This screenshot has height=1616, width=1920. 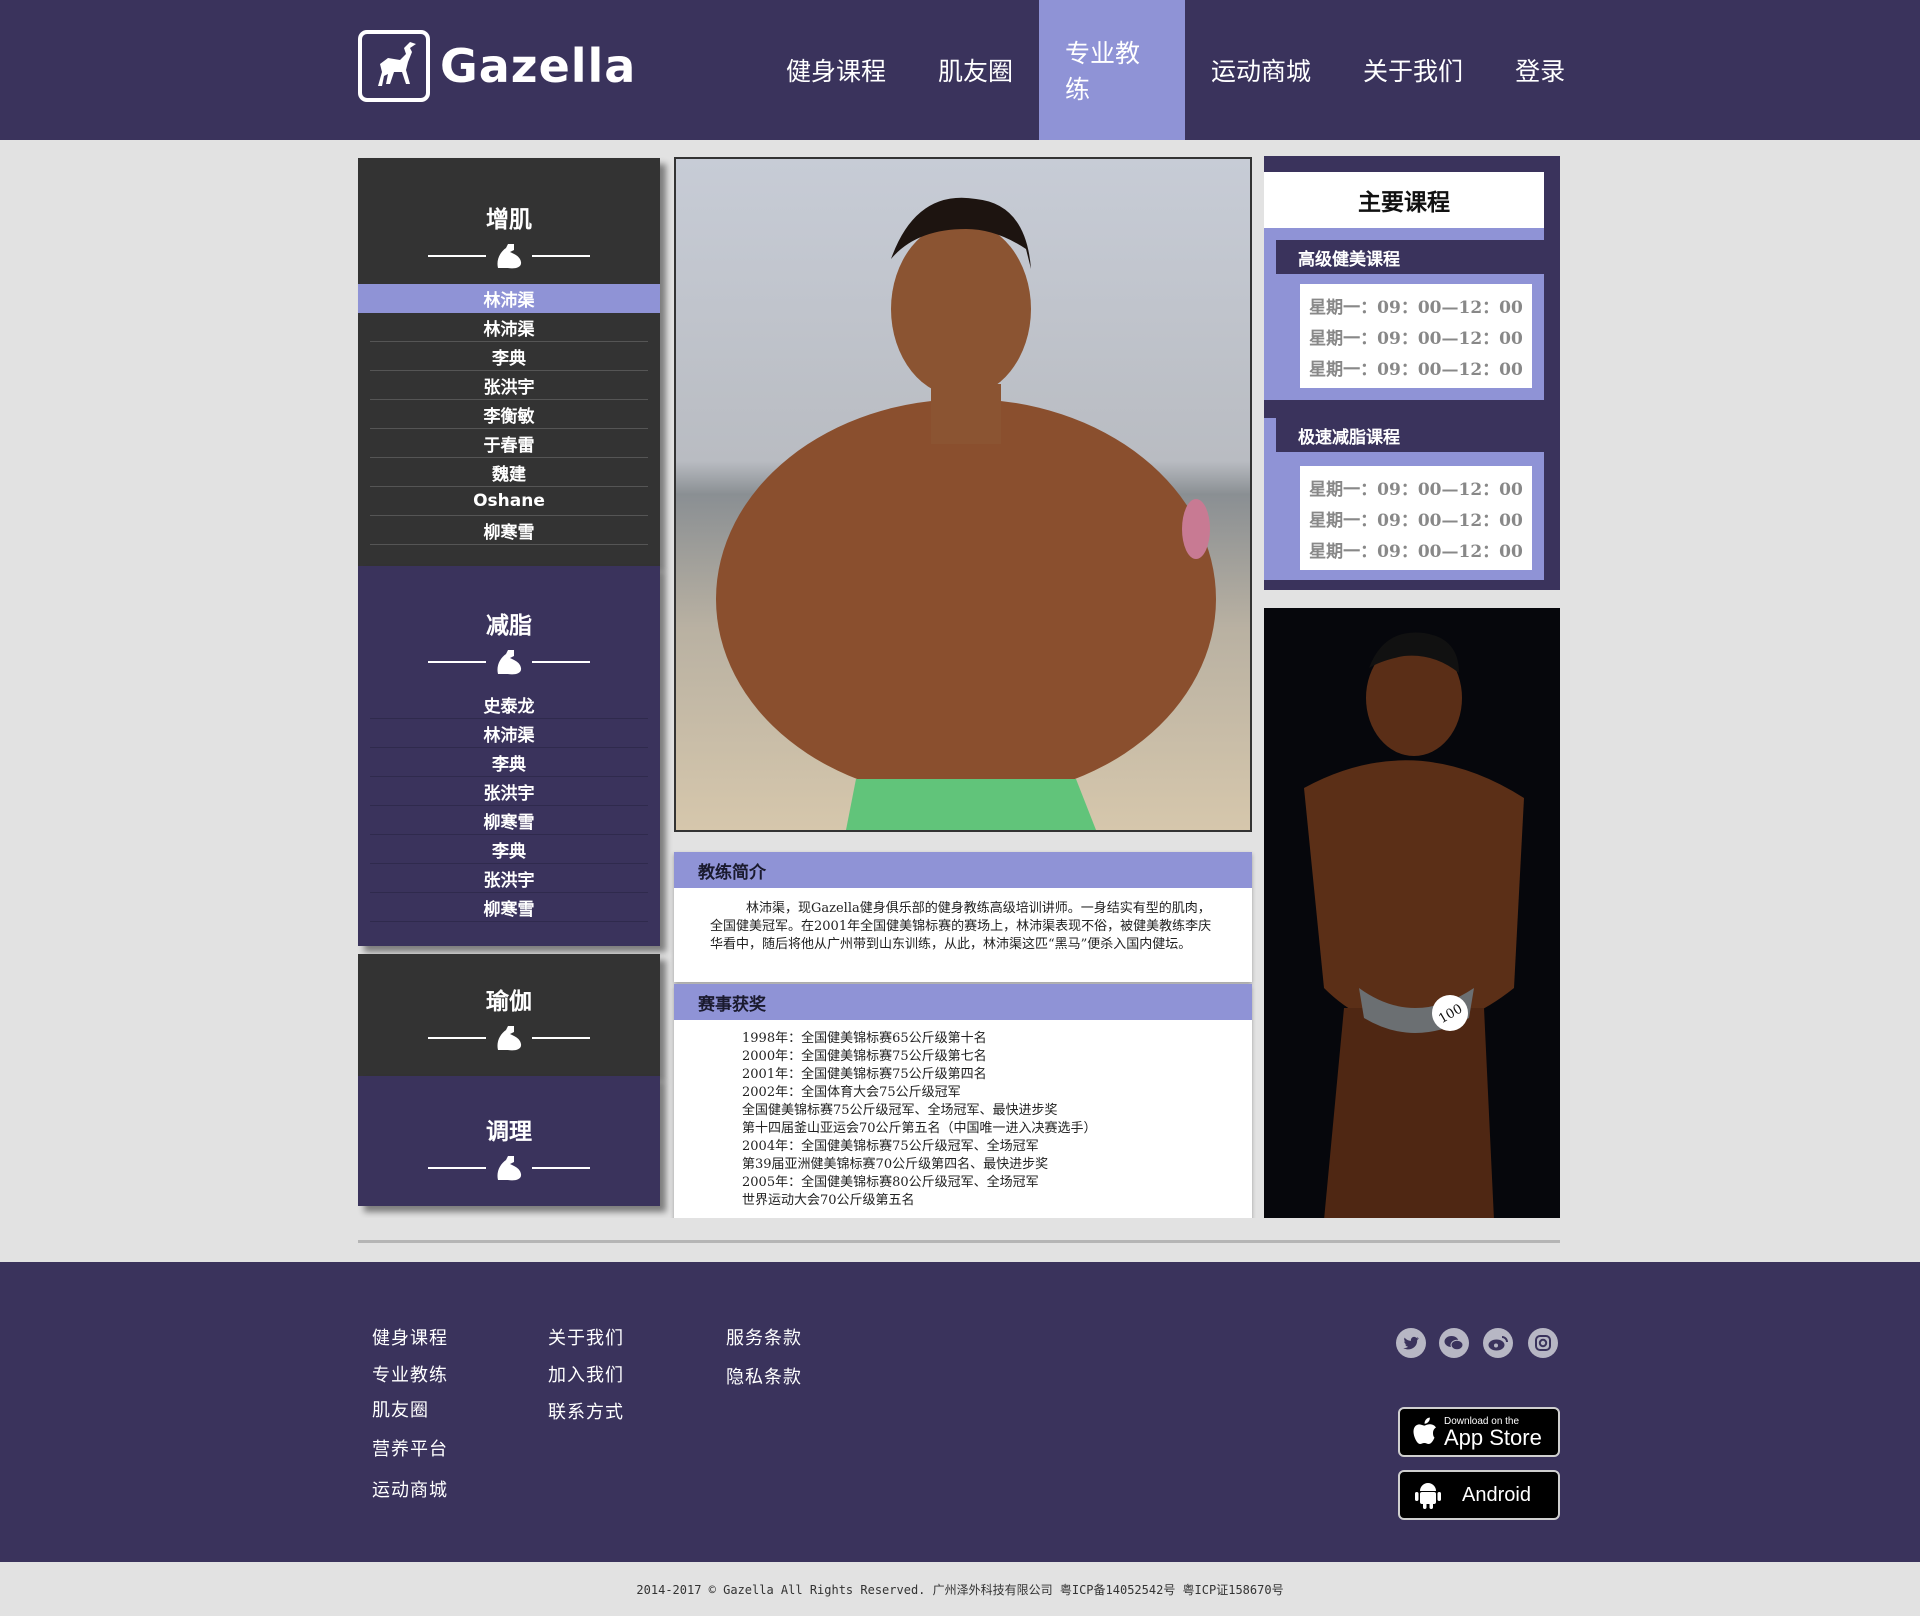 What do you see at coordinates (400, 1409) in the screenshot?
I see `footer-link: 肌友圈` at bounding box center [400, 1409].